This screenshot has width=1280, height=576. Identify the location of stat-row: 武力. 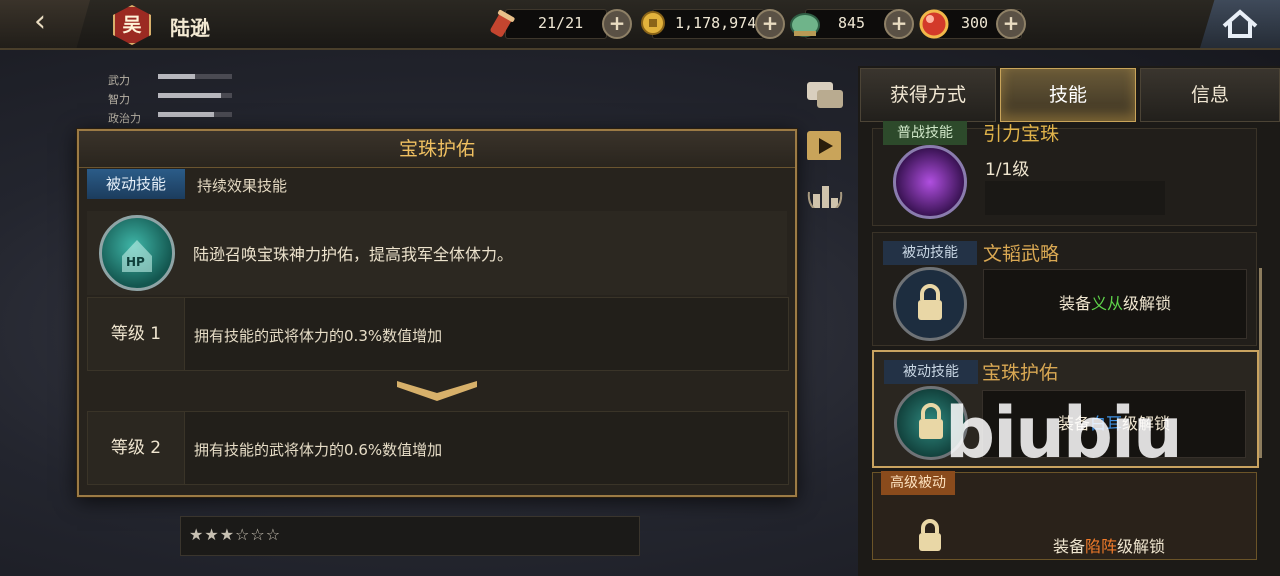
(170, 78).